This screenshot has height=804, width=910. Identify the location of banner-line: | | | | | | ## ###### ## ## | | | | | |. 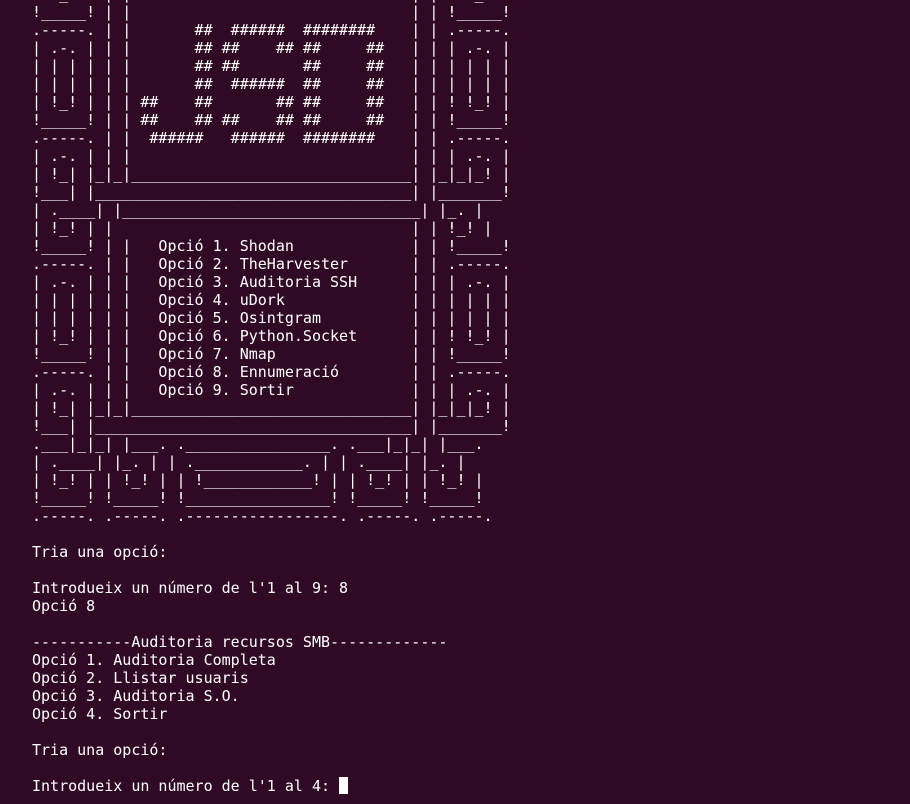
(271, 84).